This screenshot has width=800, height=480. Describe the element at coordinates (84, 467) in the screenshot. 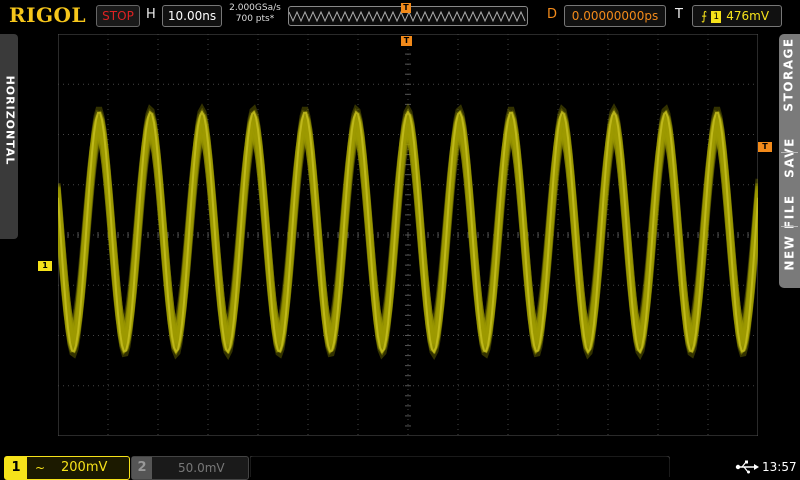

I see `ch1-vertical-scale: 200mV` at that location.